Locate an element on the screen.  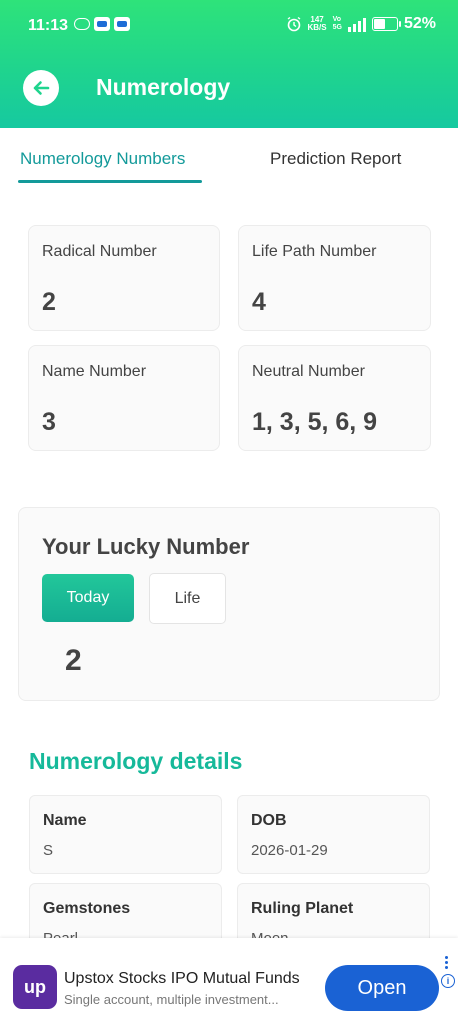
volte-top: Vo is located at coordinates (337, 19).